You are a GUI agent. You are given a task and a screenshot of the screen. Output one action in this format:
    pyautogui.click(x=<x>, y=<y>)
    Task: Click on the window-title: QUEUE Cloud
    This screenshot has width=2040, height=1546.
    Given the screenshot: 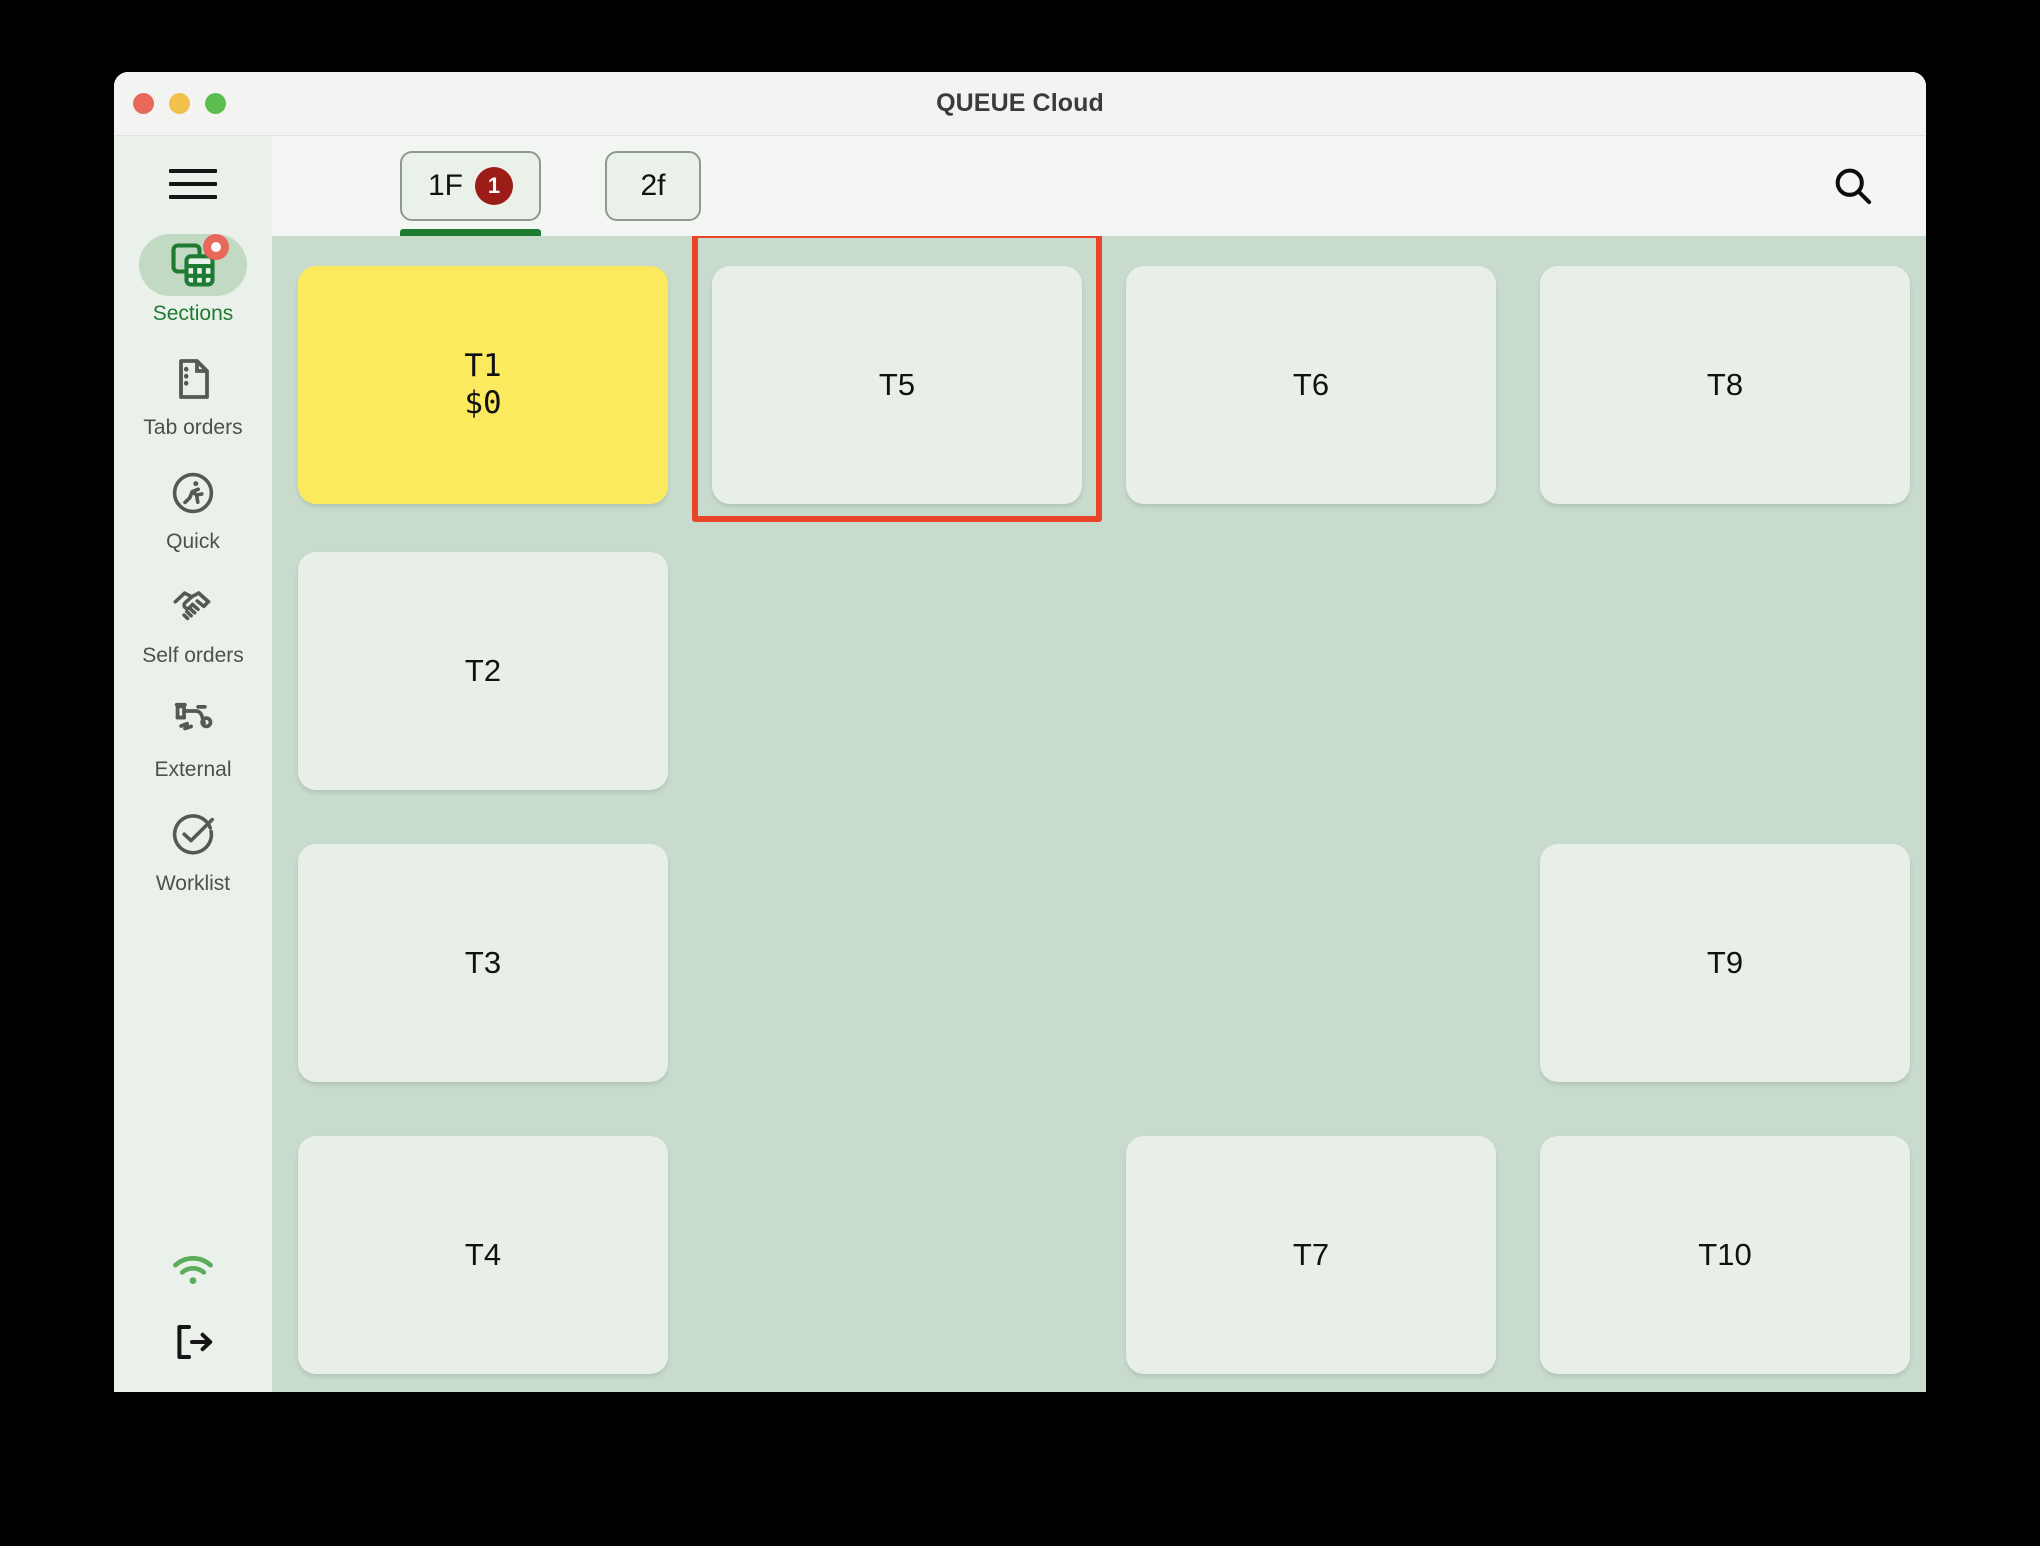 What is the action you would take?
    pyautogui.click(x=1020, y=103)
    